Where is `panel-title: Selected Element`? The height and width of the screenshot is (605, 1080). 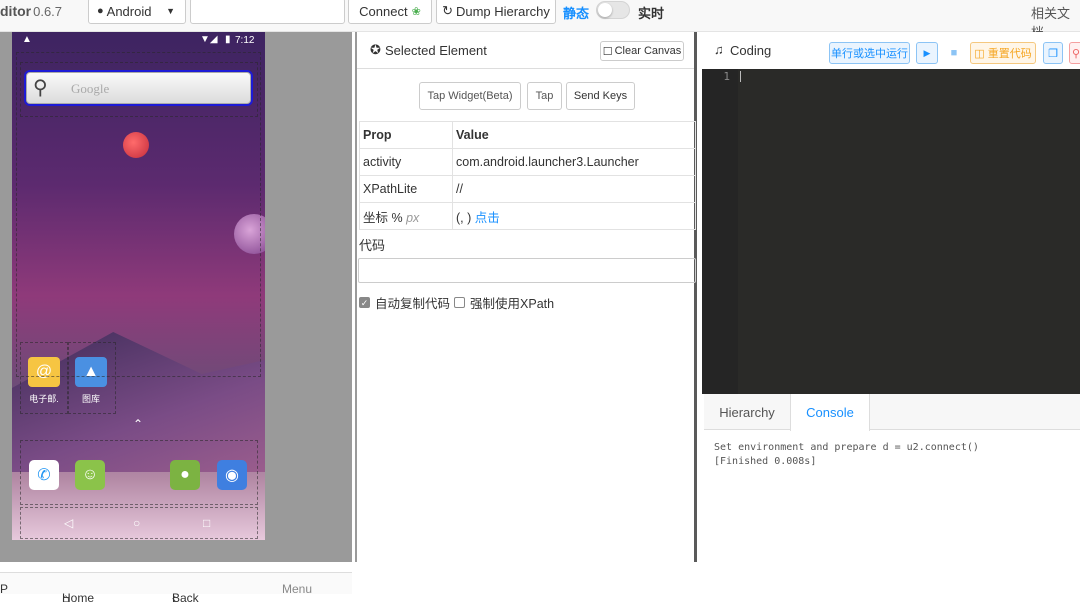
panel-title: Selected Element is located at coordinates (436, 50).